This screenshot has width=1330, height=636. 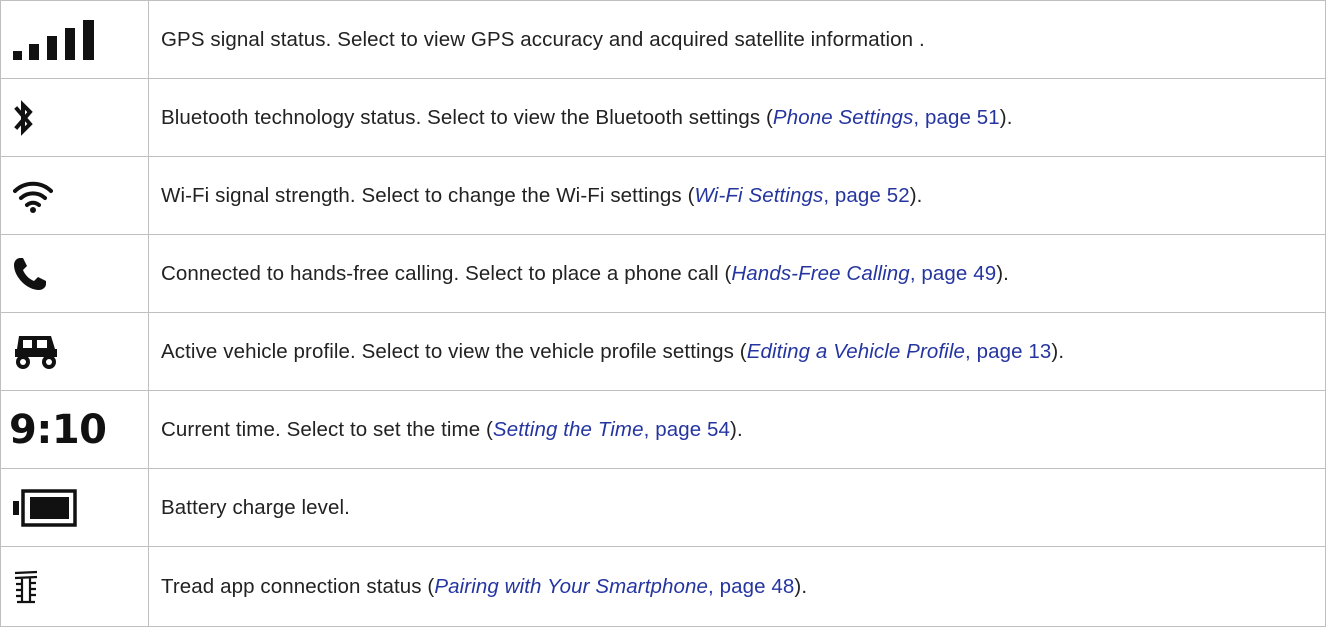 I want to click on cross-reference-link: Editing a Vehicle Profile, page 13, so click(x=899, y=351).